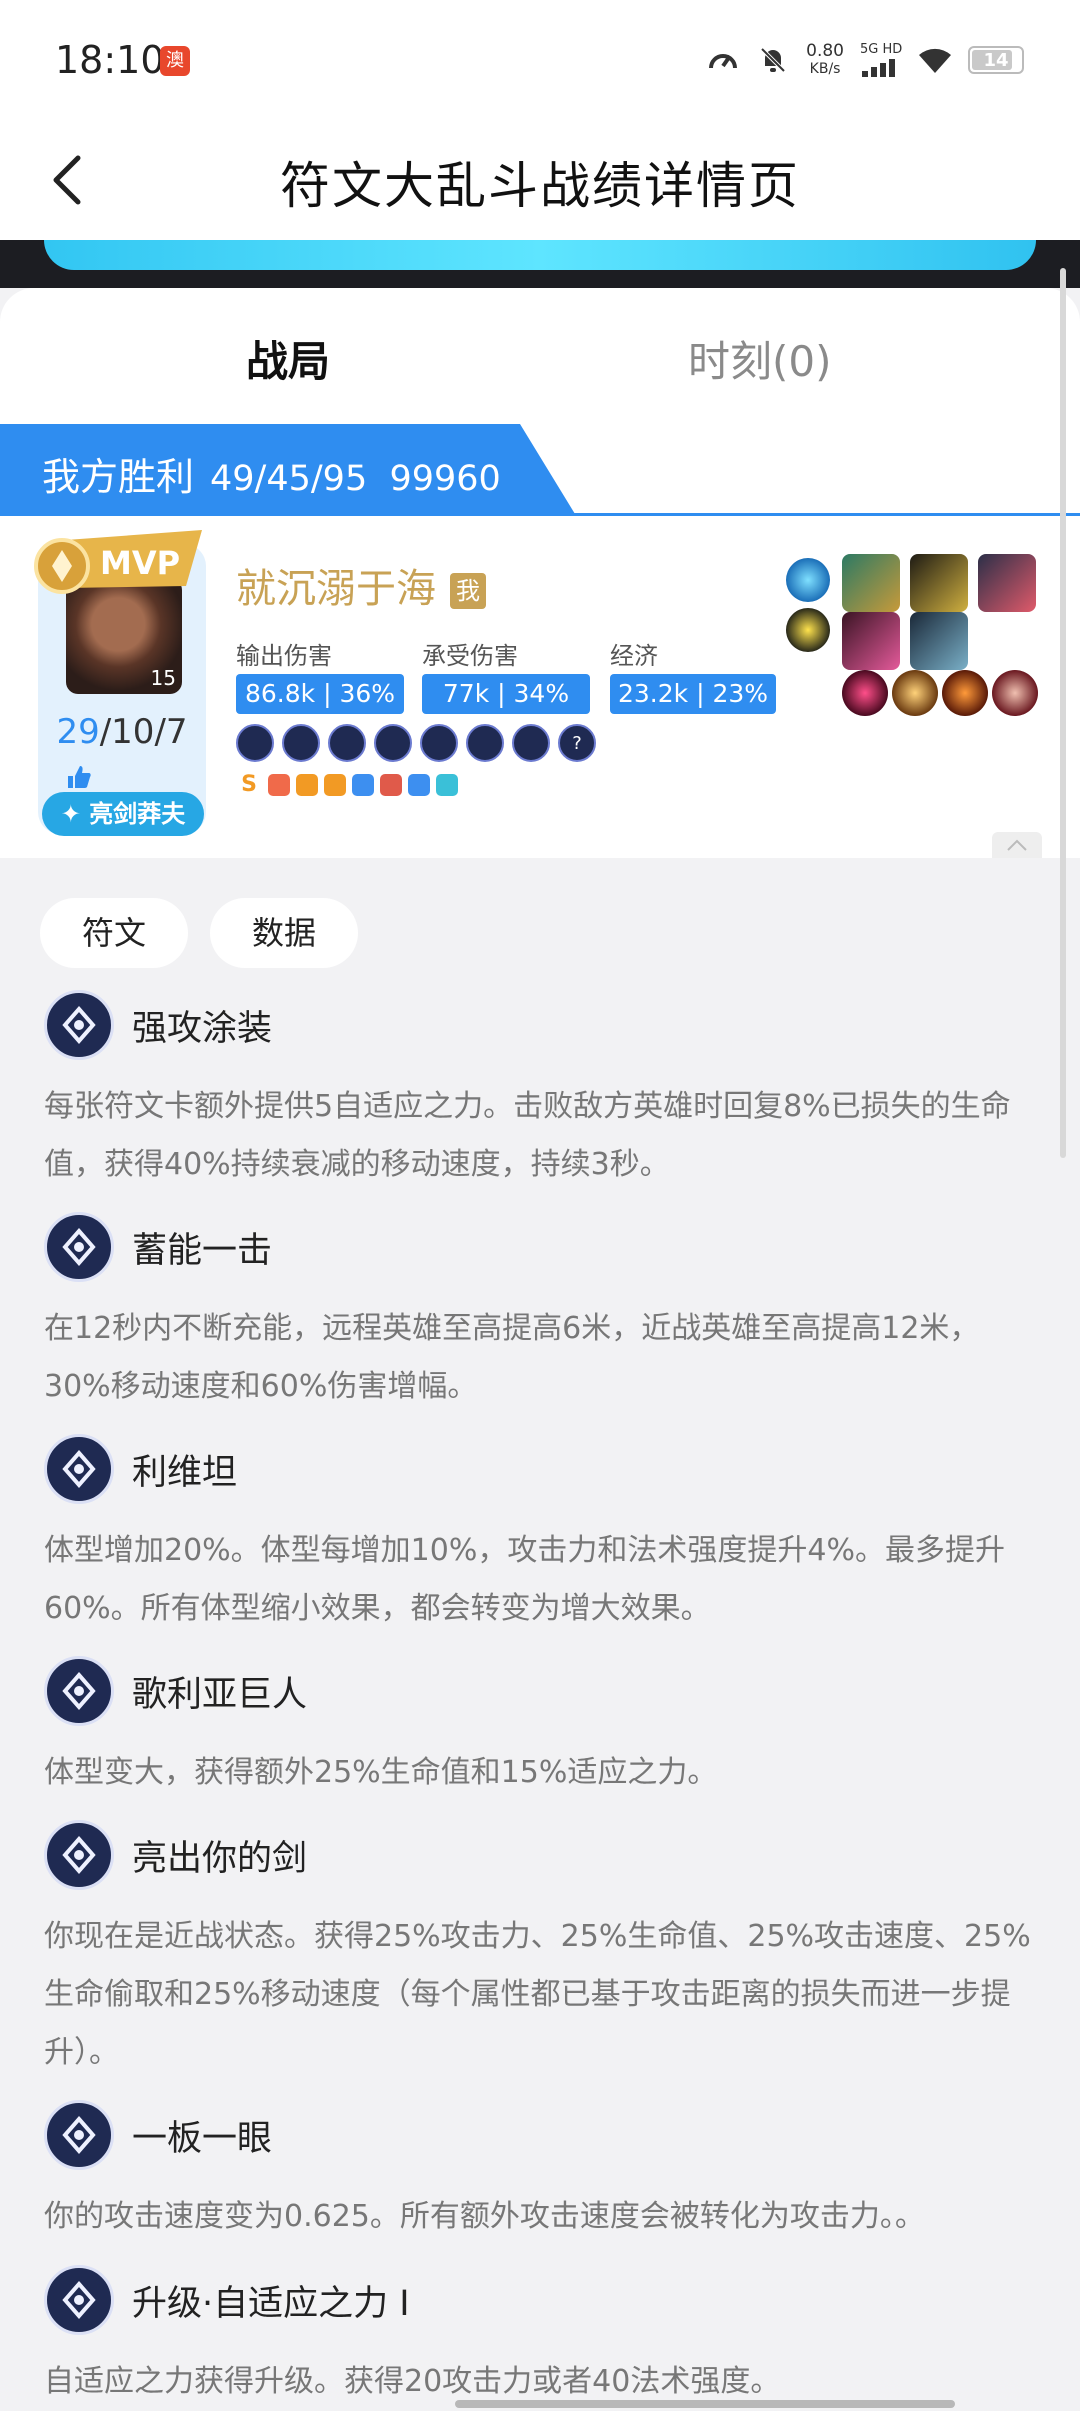  Describe the element at coordinates (249, 785) in the screenshot. I see `player-tag-icon: S` at that location.